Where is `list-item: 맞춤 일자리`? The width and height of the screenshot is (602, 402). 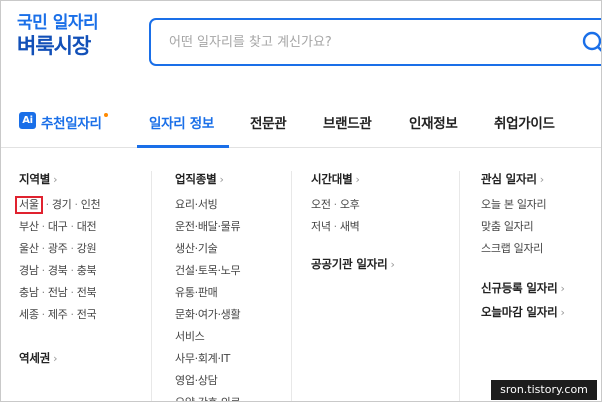
list-item: 맞춤 일자리 is located at coordinates (523, 229).